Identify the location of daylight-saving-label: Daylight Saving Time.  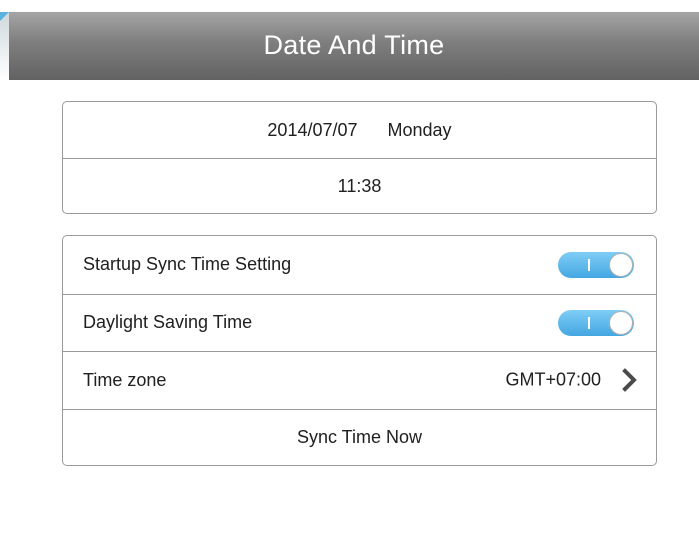
(168, 322).